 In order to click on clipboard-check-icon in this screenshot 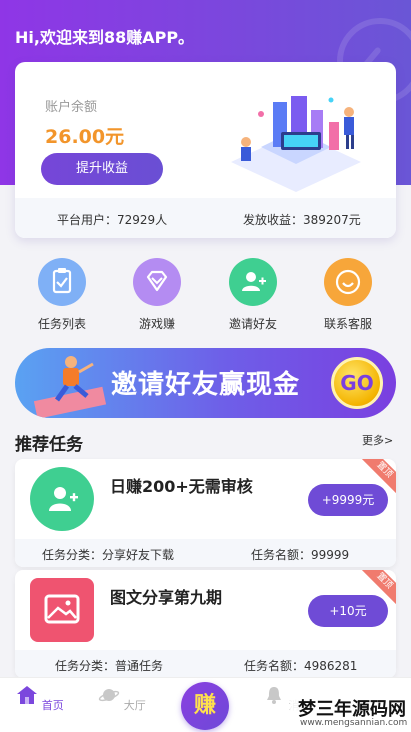, I will do `click(62, 282)`.